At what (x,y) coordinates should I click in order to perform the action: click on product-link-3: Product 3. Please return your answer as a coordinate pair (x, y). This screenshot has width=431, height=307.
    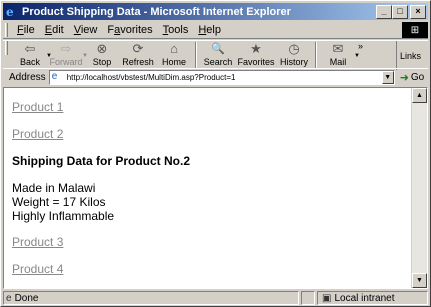
    Looking at the image, I should click on (212, 242).